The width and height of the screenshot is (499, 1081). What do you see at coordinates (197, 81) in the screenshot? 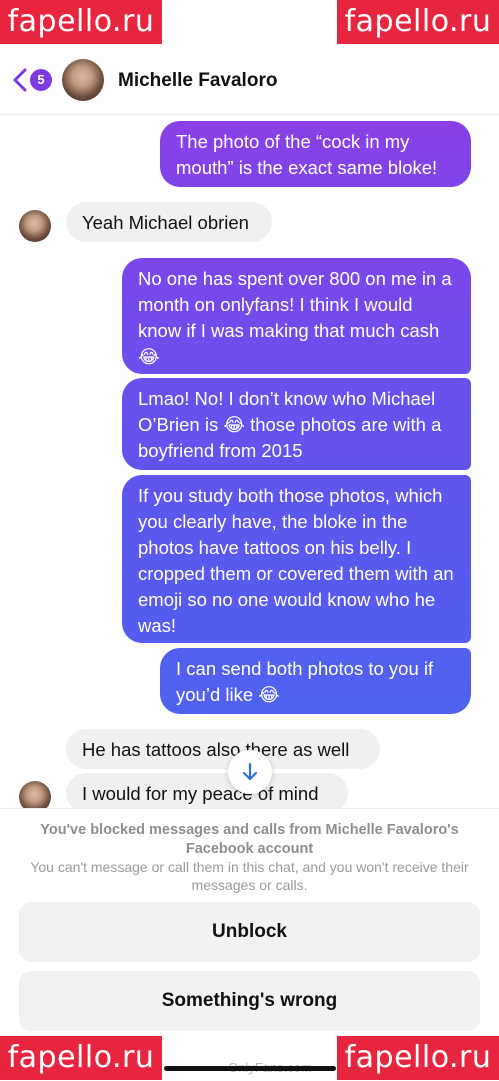
I see `contact-name: Michelle Favaloro` at bounding box center [197, 81].